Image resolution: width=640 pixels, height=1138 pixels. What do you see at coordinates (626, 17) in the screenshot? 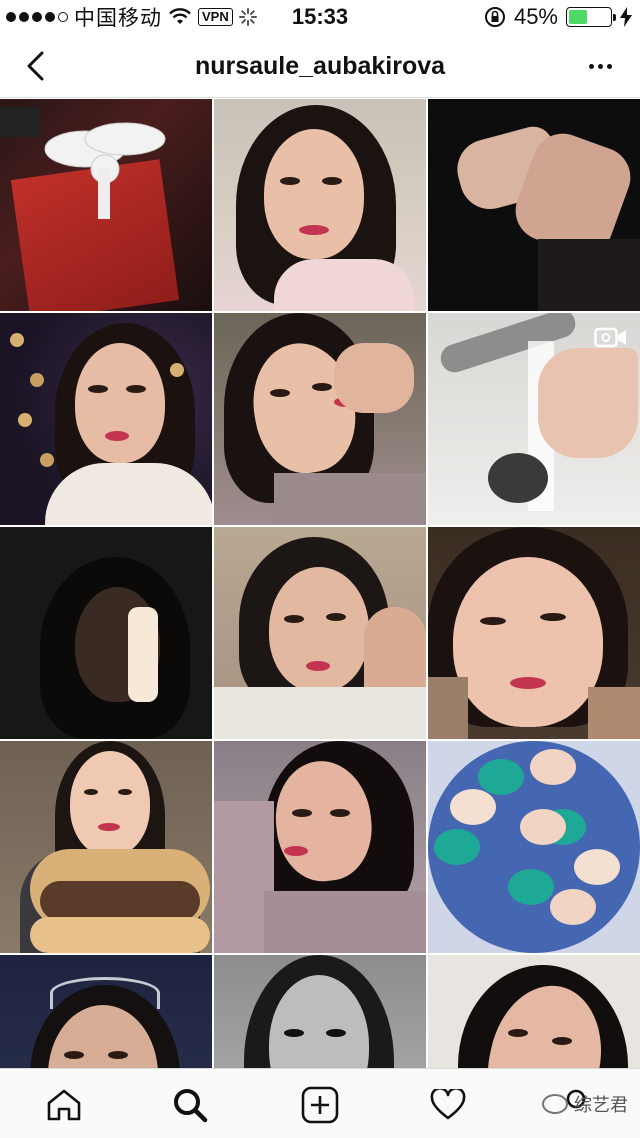
I see `charging-bolt-icon` at bounding box center [626, 17].